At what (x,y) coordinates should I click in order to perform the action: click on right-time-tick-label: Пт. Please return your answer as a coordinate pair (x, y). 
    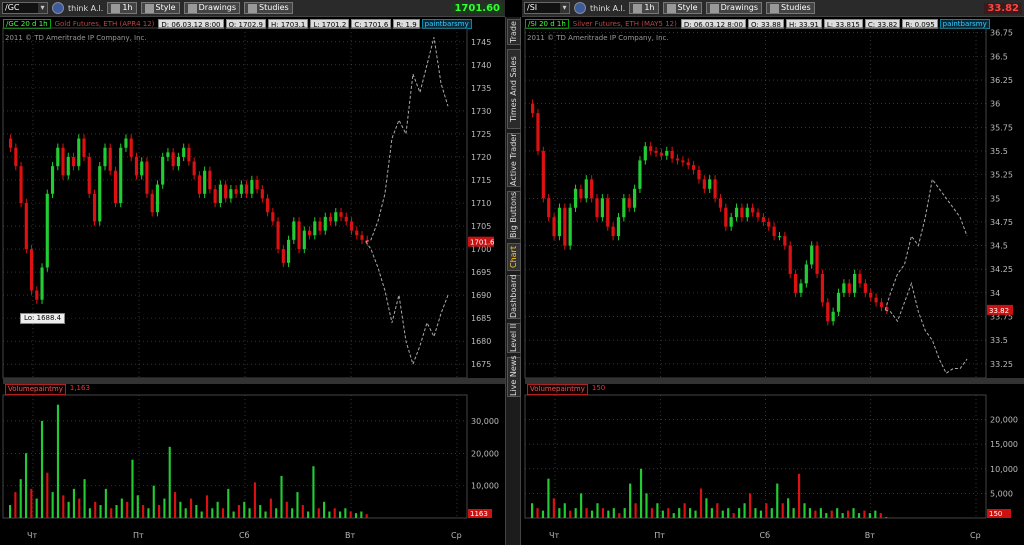
    Looking at the image, I should click on (659, 535).